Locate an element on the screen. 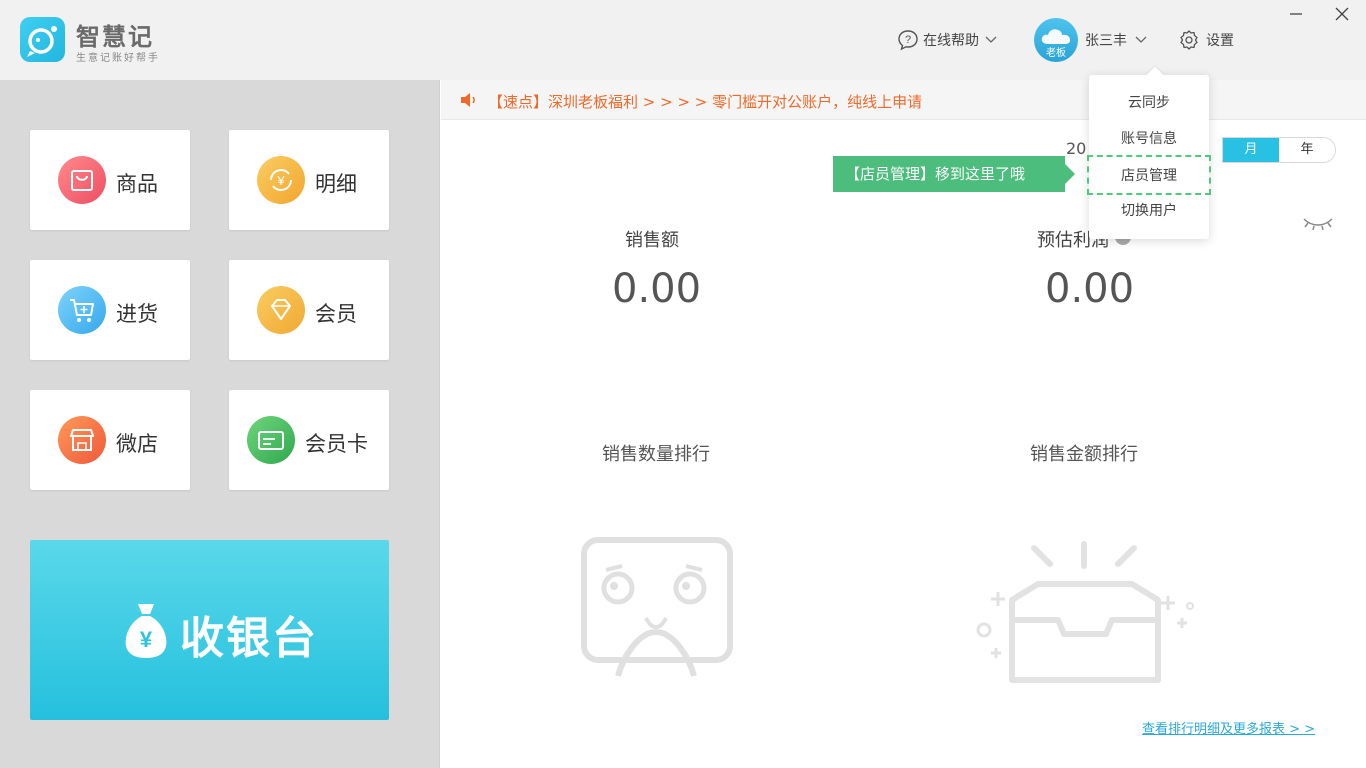 Image resolution: width=1366 pixels, height=768 pixels. period-toggle: 月 年 is located at coordinates (1279, 150).